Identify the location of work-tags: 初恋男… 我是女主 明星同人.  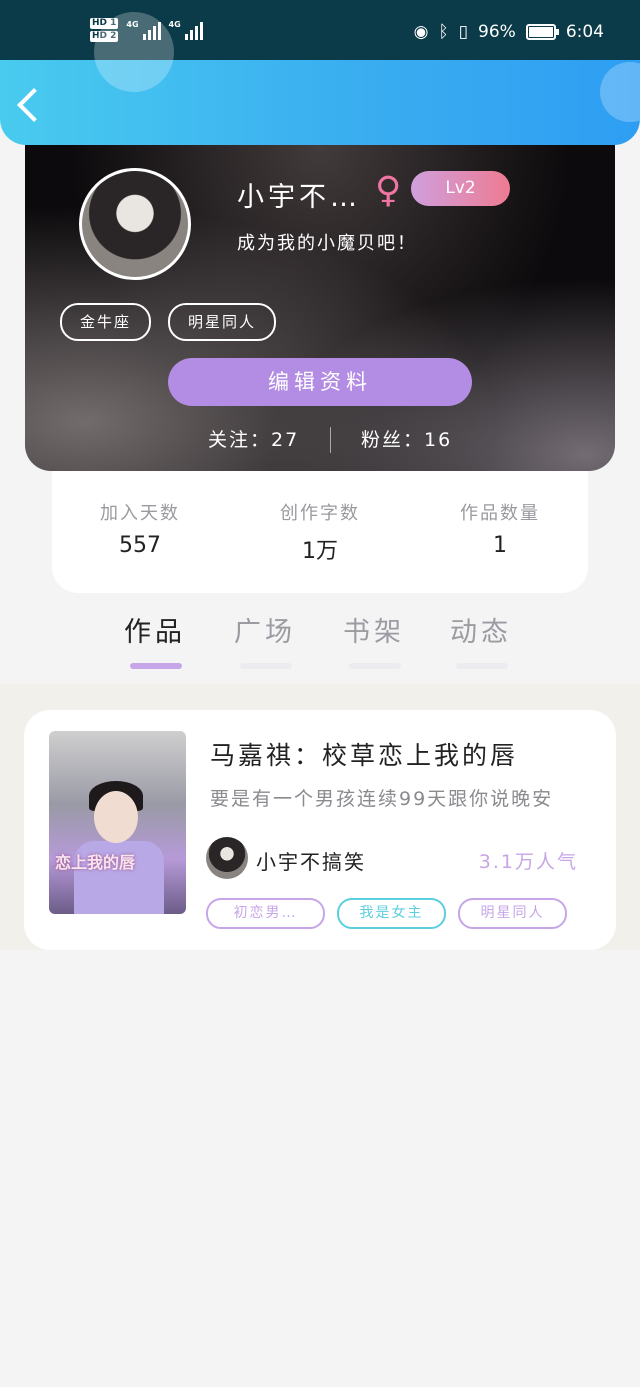
(386, 913).